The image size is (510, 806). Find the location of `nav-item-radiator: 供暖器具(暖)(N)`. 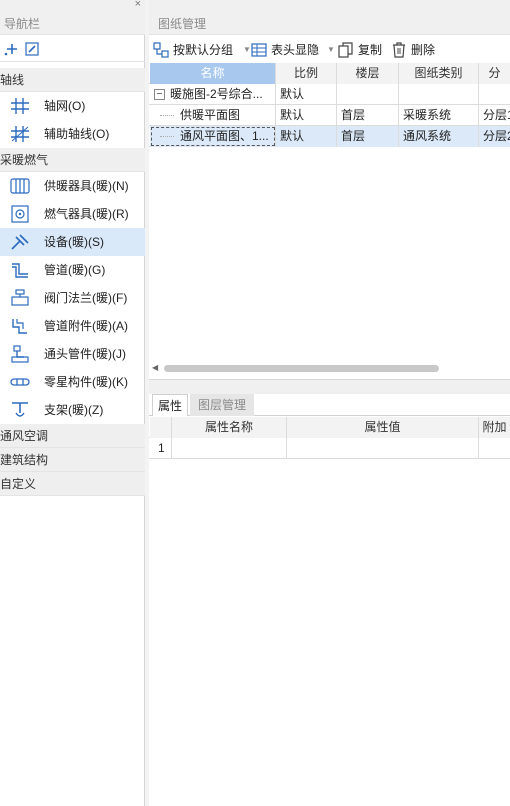

nav-item-radiator: 供暖器具(暖)(N) is located at coordinates (72, 186).